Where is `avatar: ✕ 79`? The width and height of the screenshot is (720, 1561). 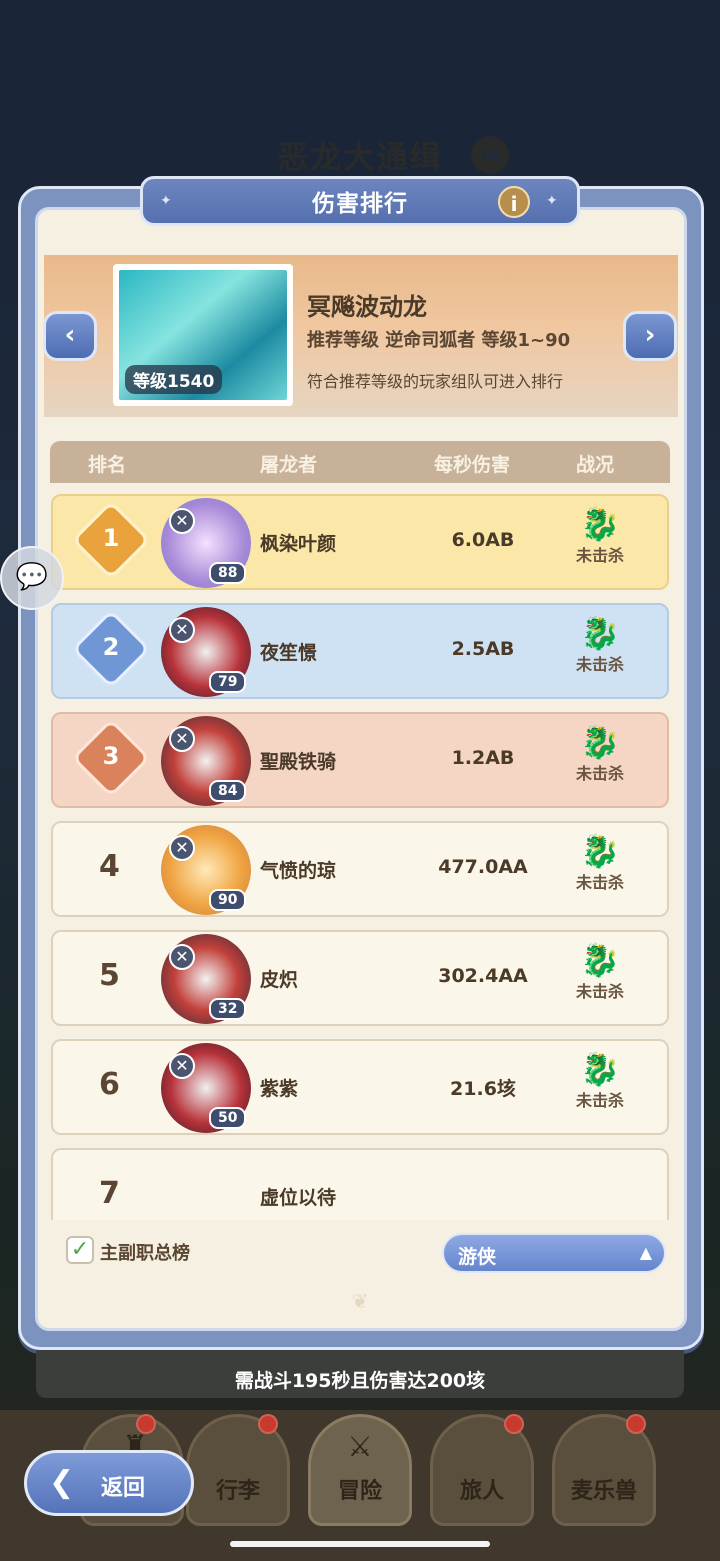 avatar: ✕ 79 is located at coordinates (206, 652).